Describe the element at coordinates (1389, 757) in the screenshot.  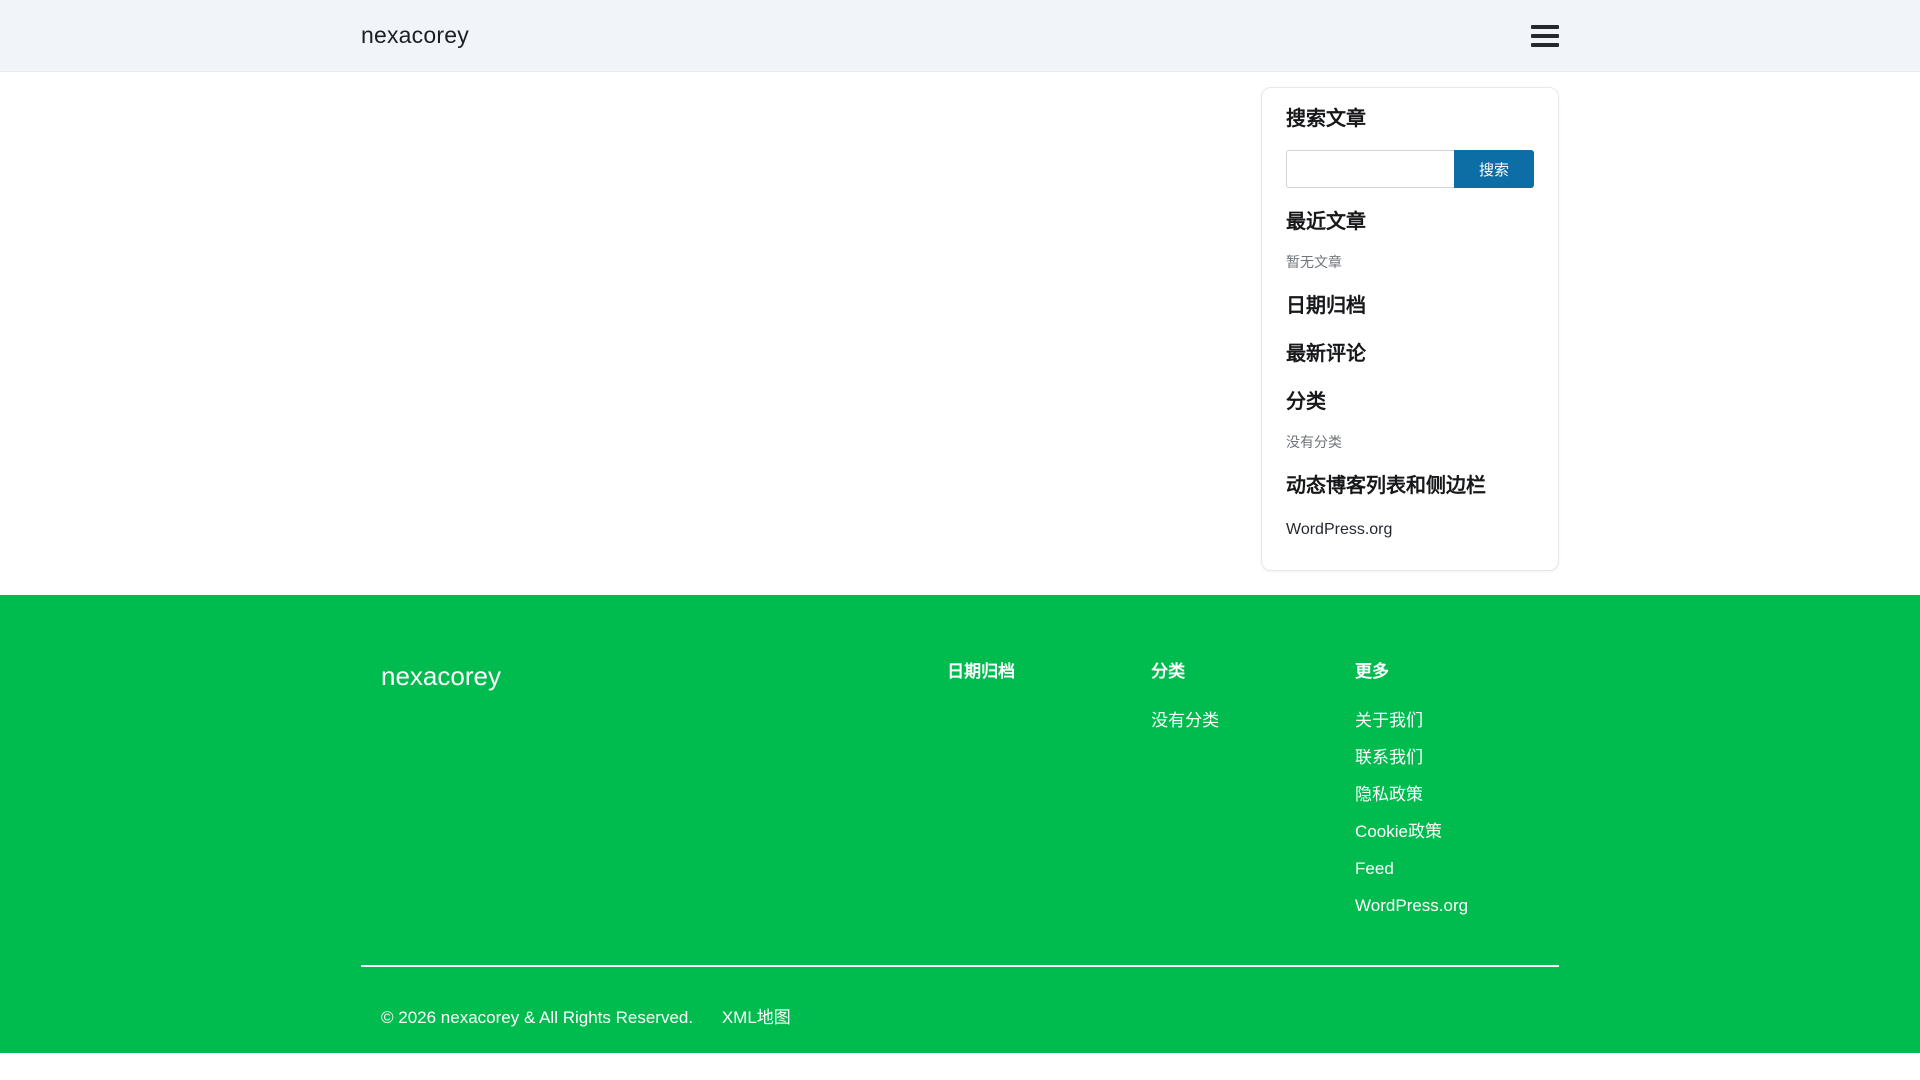
I see `footer-link-contact: 联系我们` at that location.